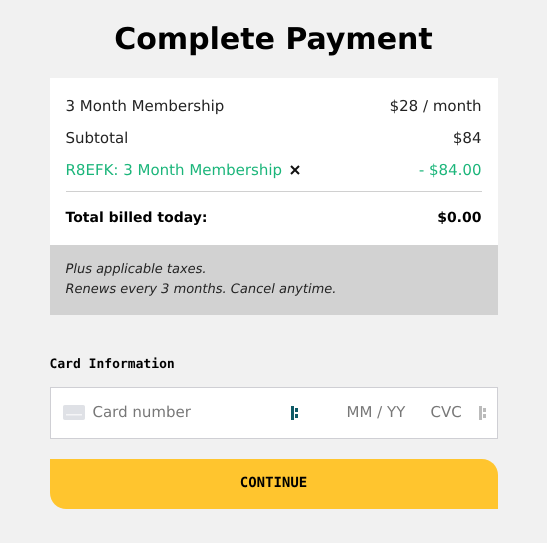  I want to click on line-label: Subtotal, so click(97, 138).